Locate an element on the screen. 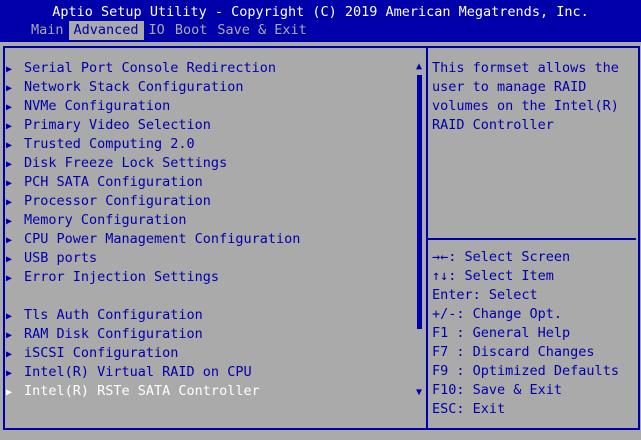 The height and width of the screenshot is (440, 641). menu-item-label: Processor Configuration is located at coordinates (117, 201).